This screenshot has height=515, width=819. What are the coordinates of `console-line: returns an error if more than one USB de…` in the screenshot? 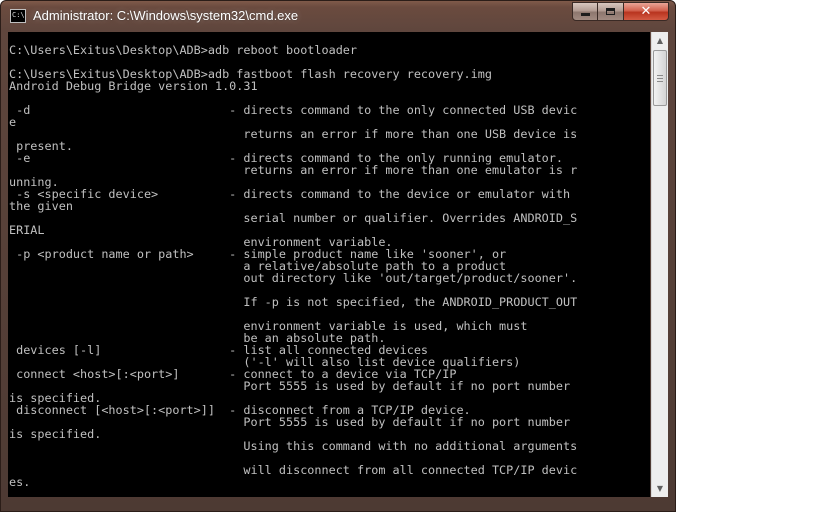 It's located at (293, 134).